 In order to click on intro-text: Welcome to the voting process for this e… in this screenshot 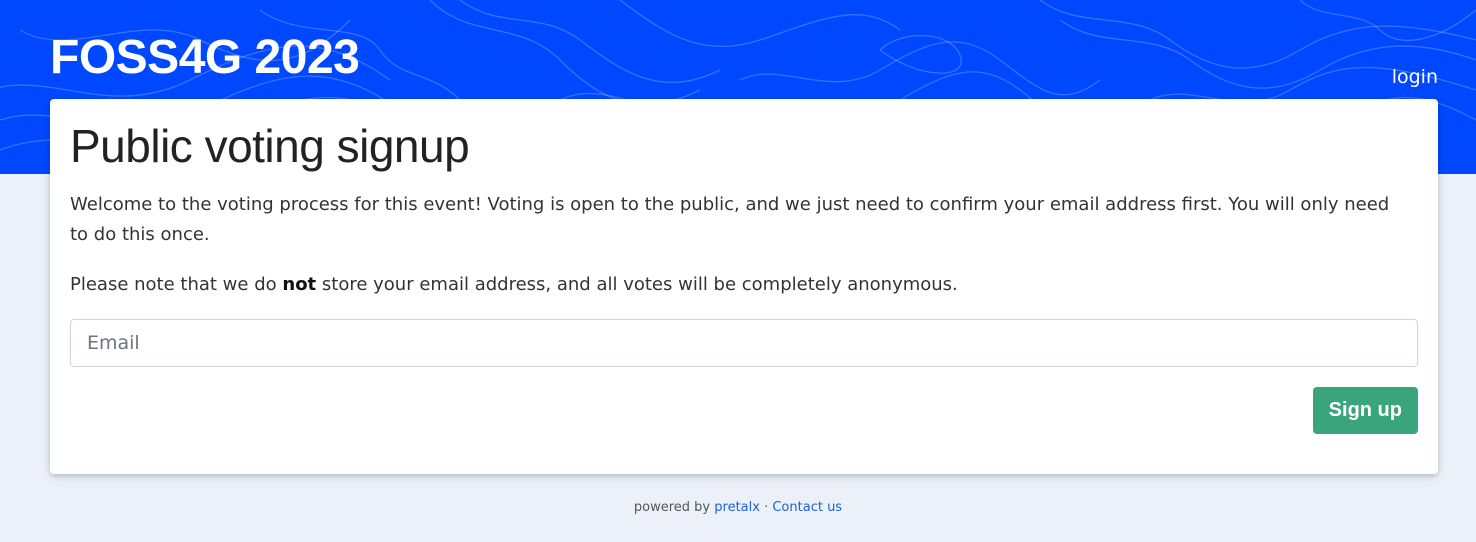, I will do `click(730, 219)`.